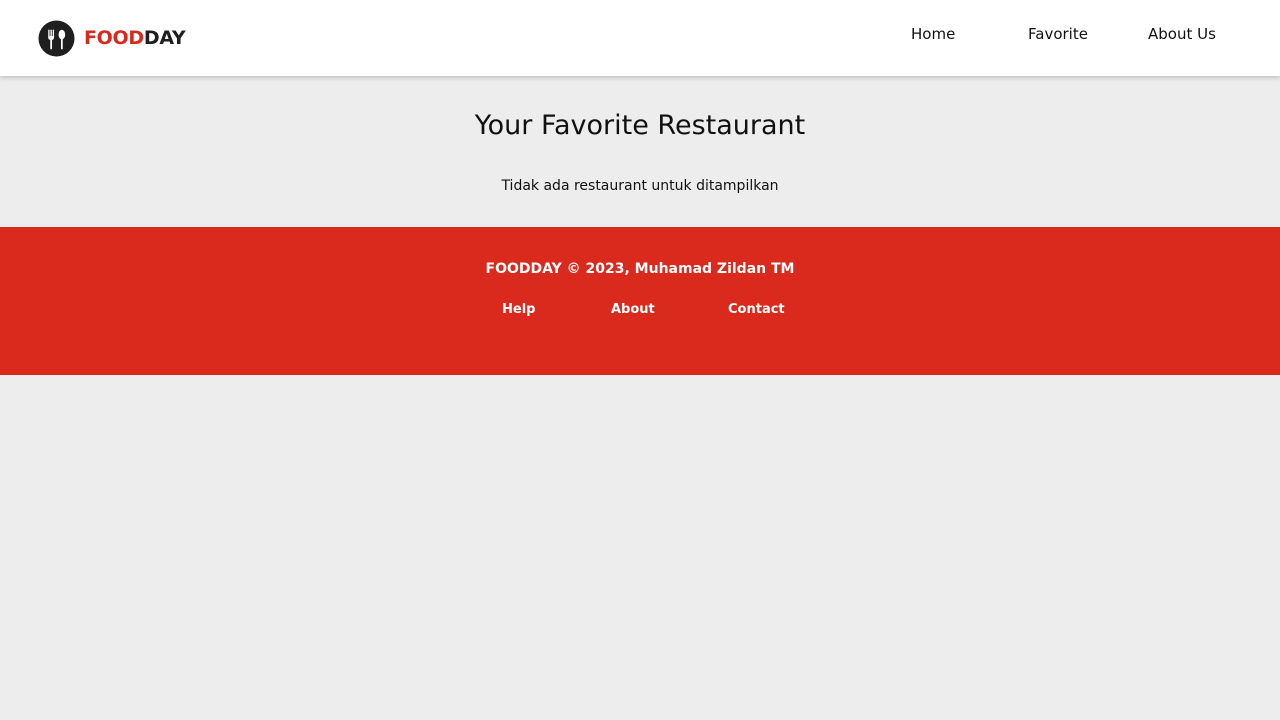  I want to click on nav-favorite-link: Favorite, so click(1058, 34).